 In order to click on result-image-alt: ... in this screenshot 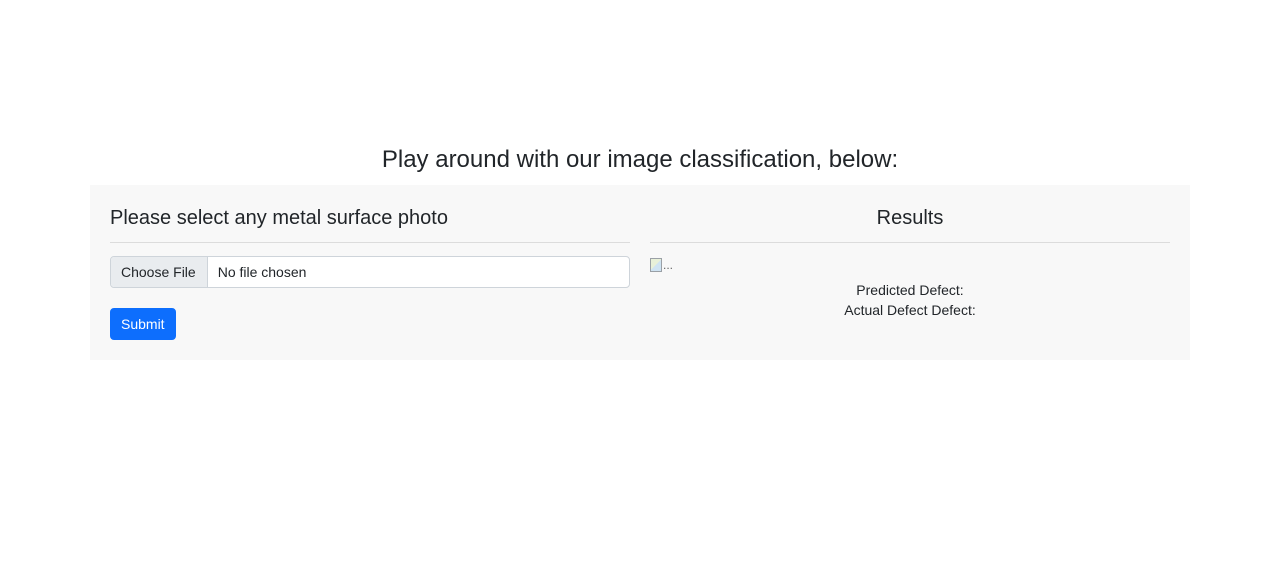, I will do `click(668, 265)`.